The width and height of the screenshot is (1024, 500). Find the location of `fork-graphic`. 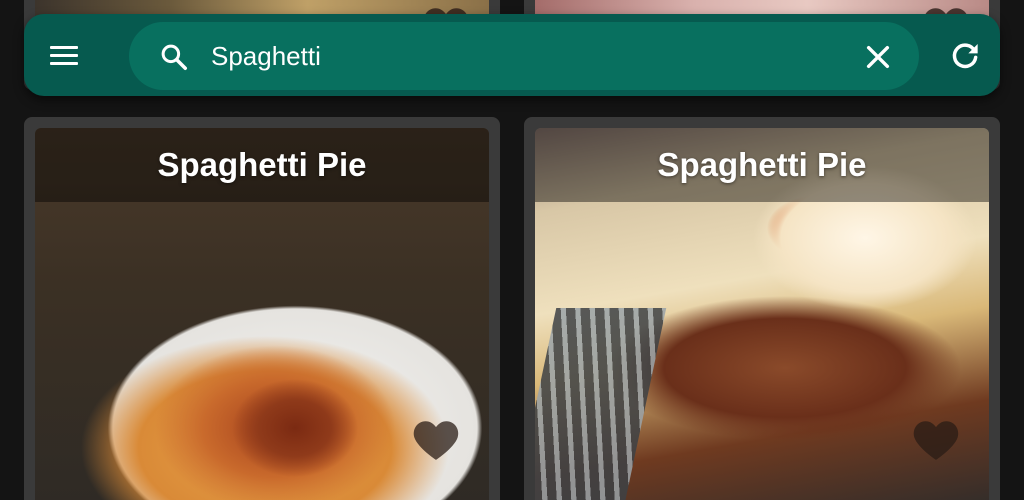

fork-graphic is located at coordinates (601, 404).